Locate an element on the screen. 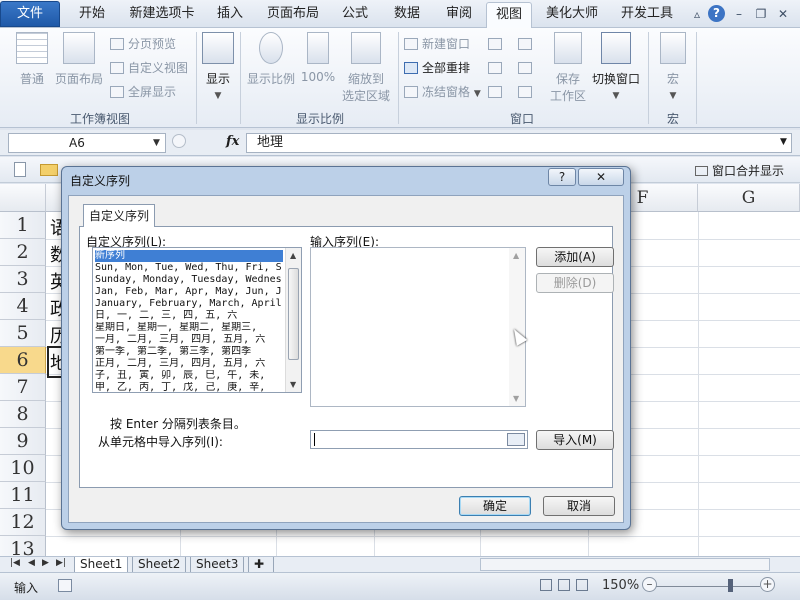  page-layout-icon is located at coordinates (564, 585).